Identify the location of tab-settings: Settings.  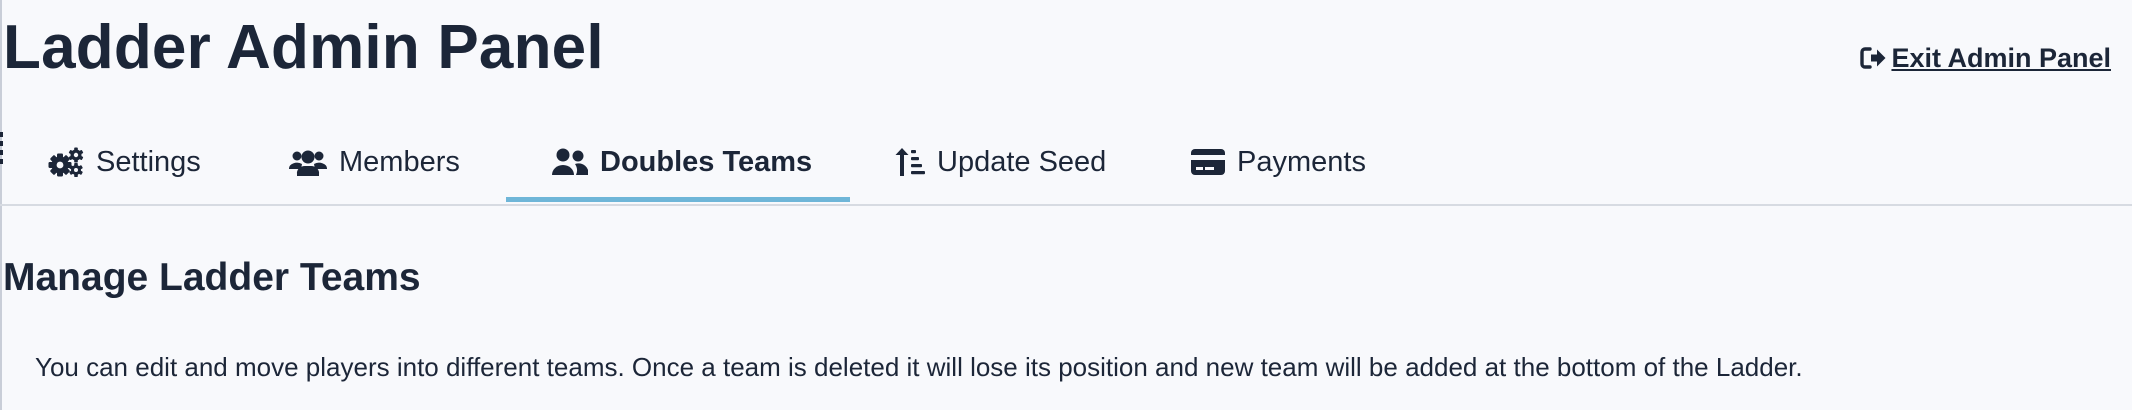
(124, 162).